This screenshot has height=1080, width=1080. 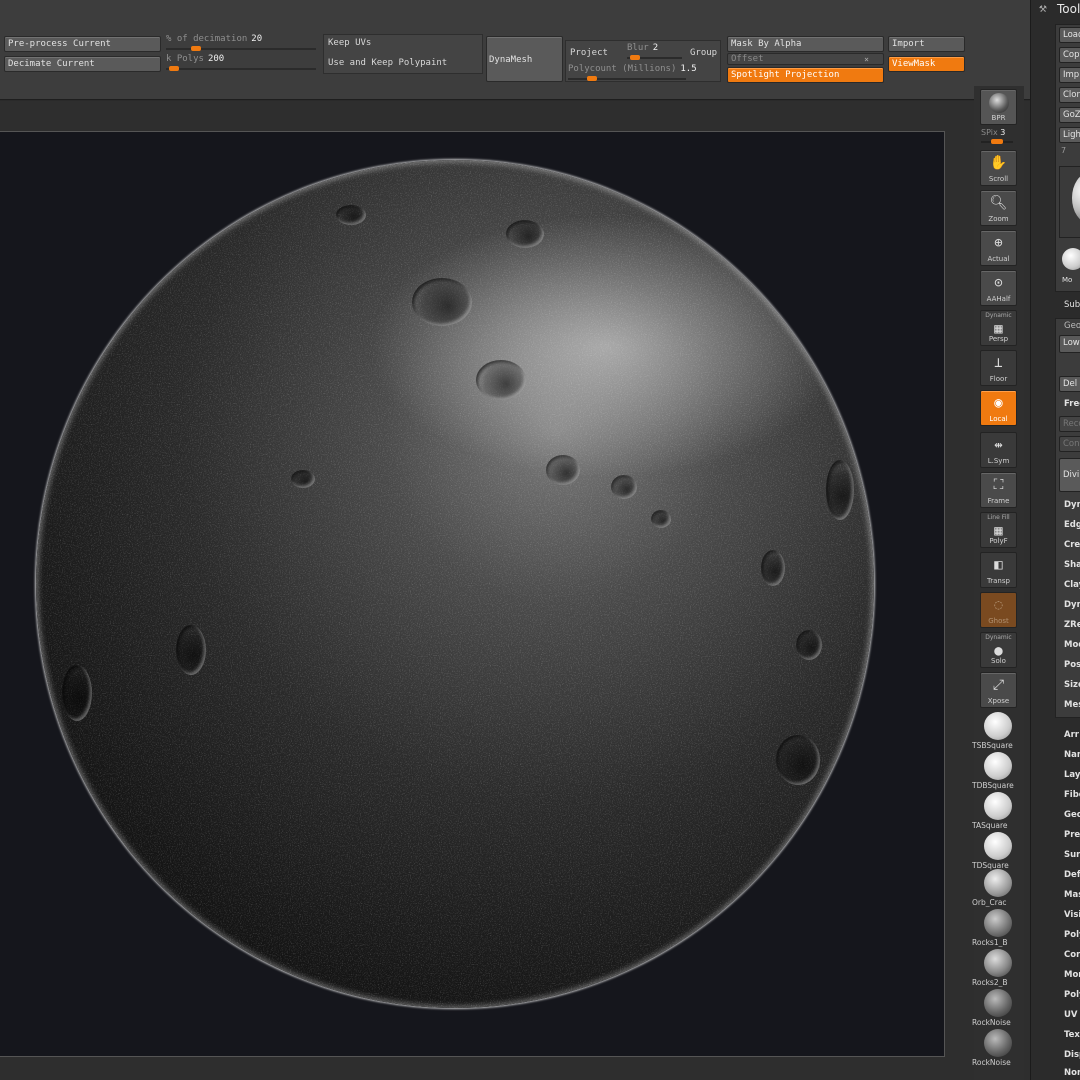 What do you see at coordinates (805, 75) in the screenshot?
I see `spotlight-projection-button: Spotlight Projection` at bounding box center [805, 75].